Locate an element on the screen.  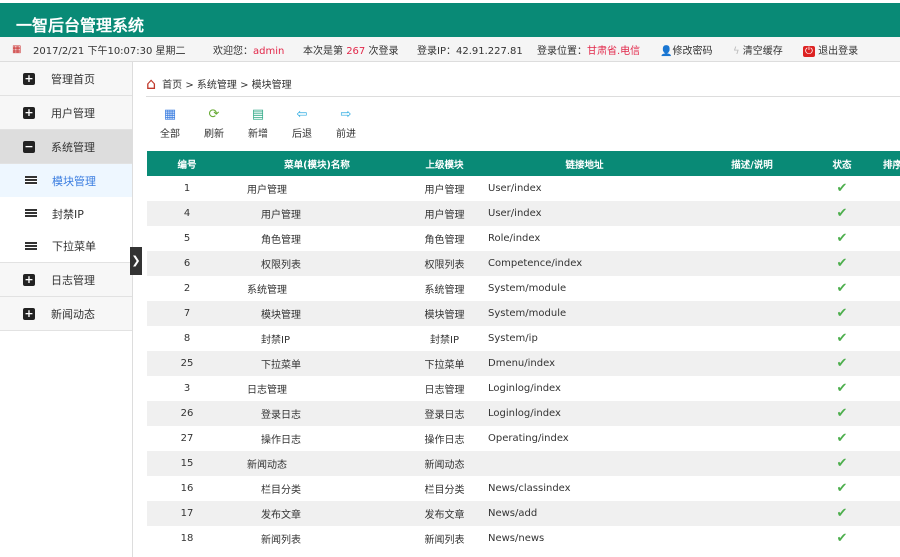
cell-parent: 发布文章 is located at coordinates (444, 513).